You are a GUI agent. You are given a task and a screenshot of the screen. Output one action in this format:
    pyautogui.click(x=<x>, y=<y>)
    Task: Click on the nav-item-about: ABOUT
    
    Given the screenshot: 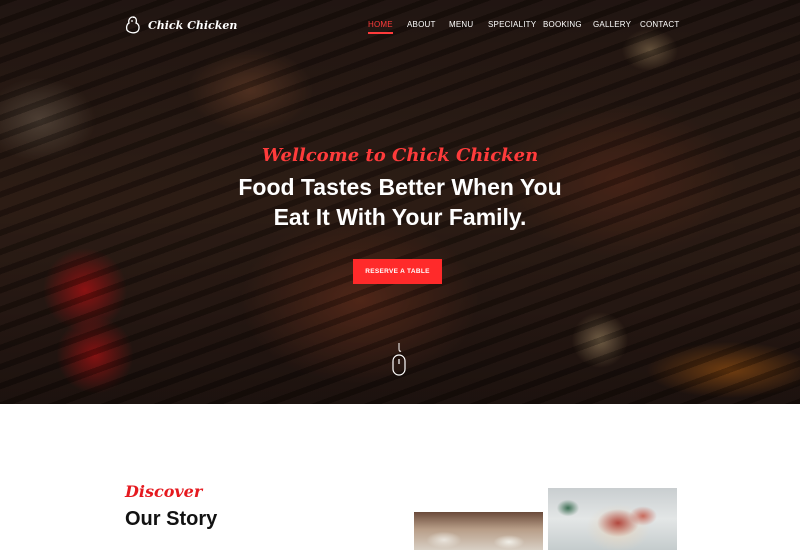 What is the action you would take?
    pyautogui.click(x=421, y=24)
    